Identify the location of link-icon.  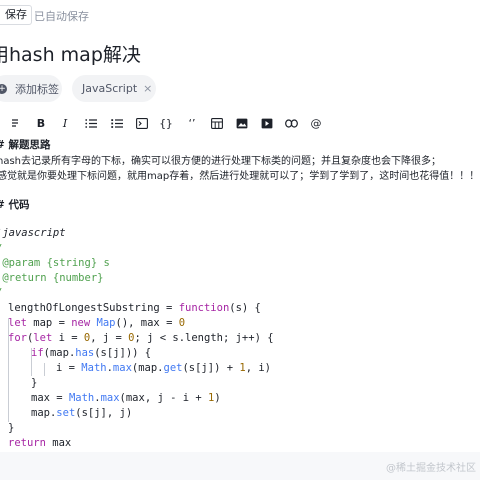
(291, 123).